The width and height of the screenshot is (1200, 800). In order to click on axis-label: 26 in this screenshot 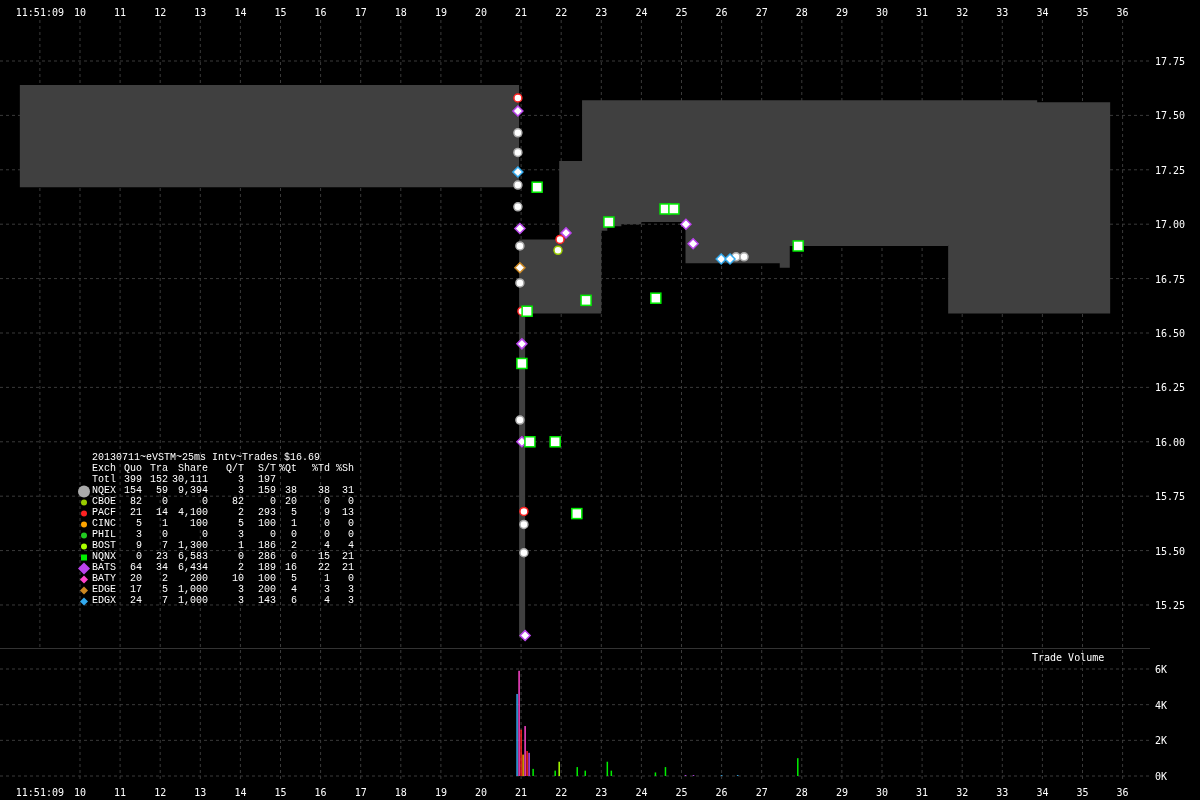, I will do `click(721, 12)`.